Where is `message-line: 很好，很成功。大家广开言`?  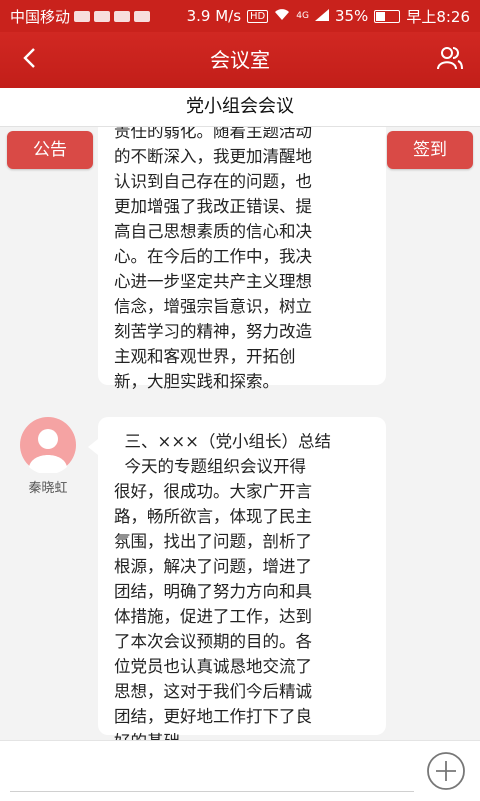
message-line: 很好，很成功。大家广开言 is located at coordinates (213, 491).